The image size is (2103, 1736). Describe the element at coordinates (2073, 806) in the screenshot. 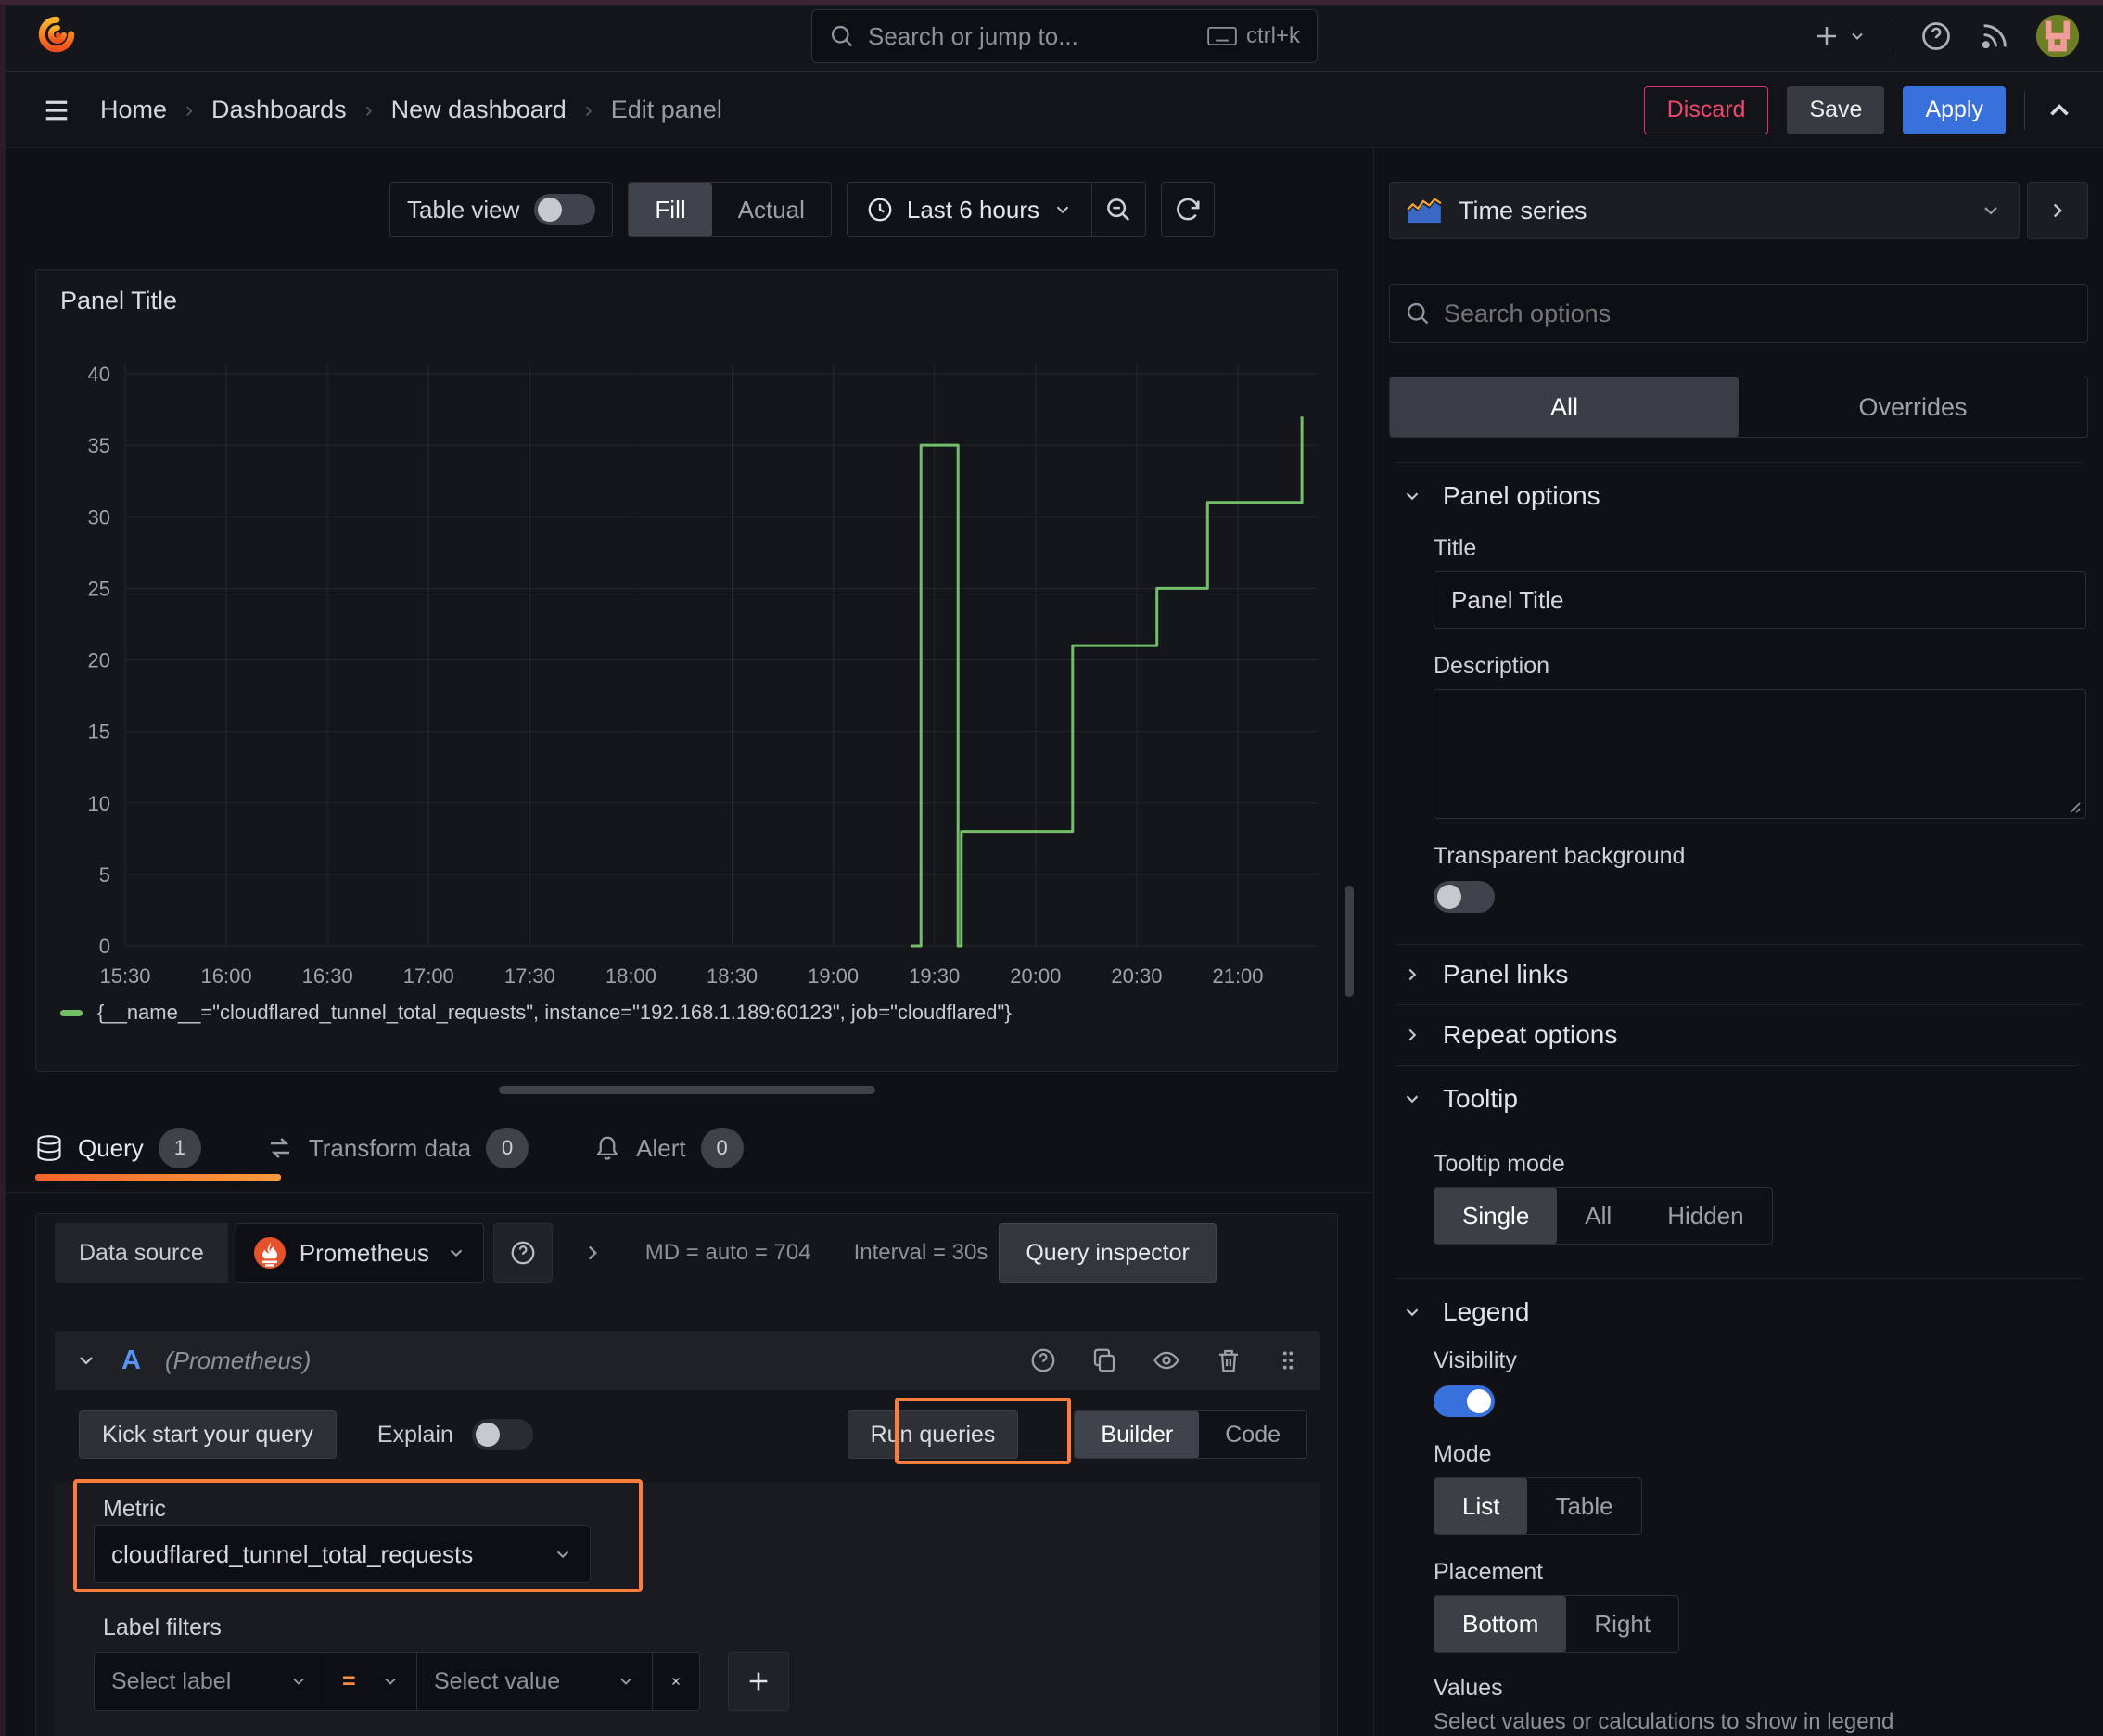

I see `resize-handle-icon` at that location.